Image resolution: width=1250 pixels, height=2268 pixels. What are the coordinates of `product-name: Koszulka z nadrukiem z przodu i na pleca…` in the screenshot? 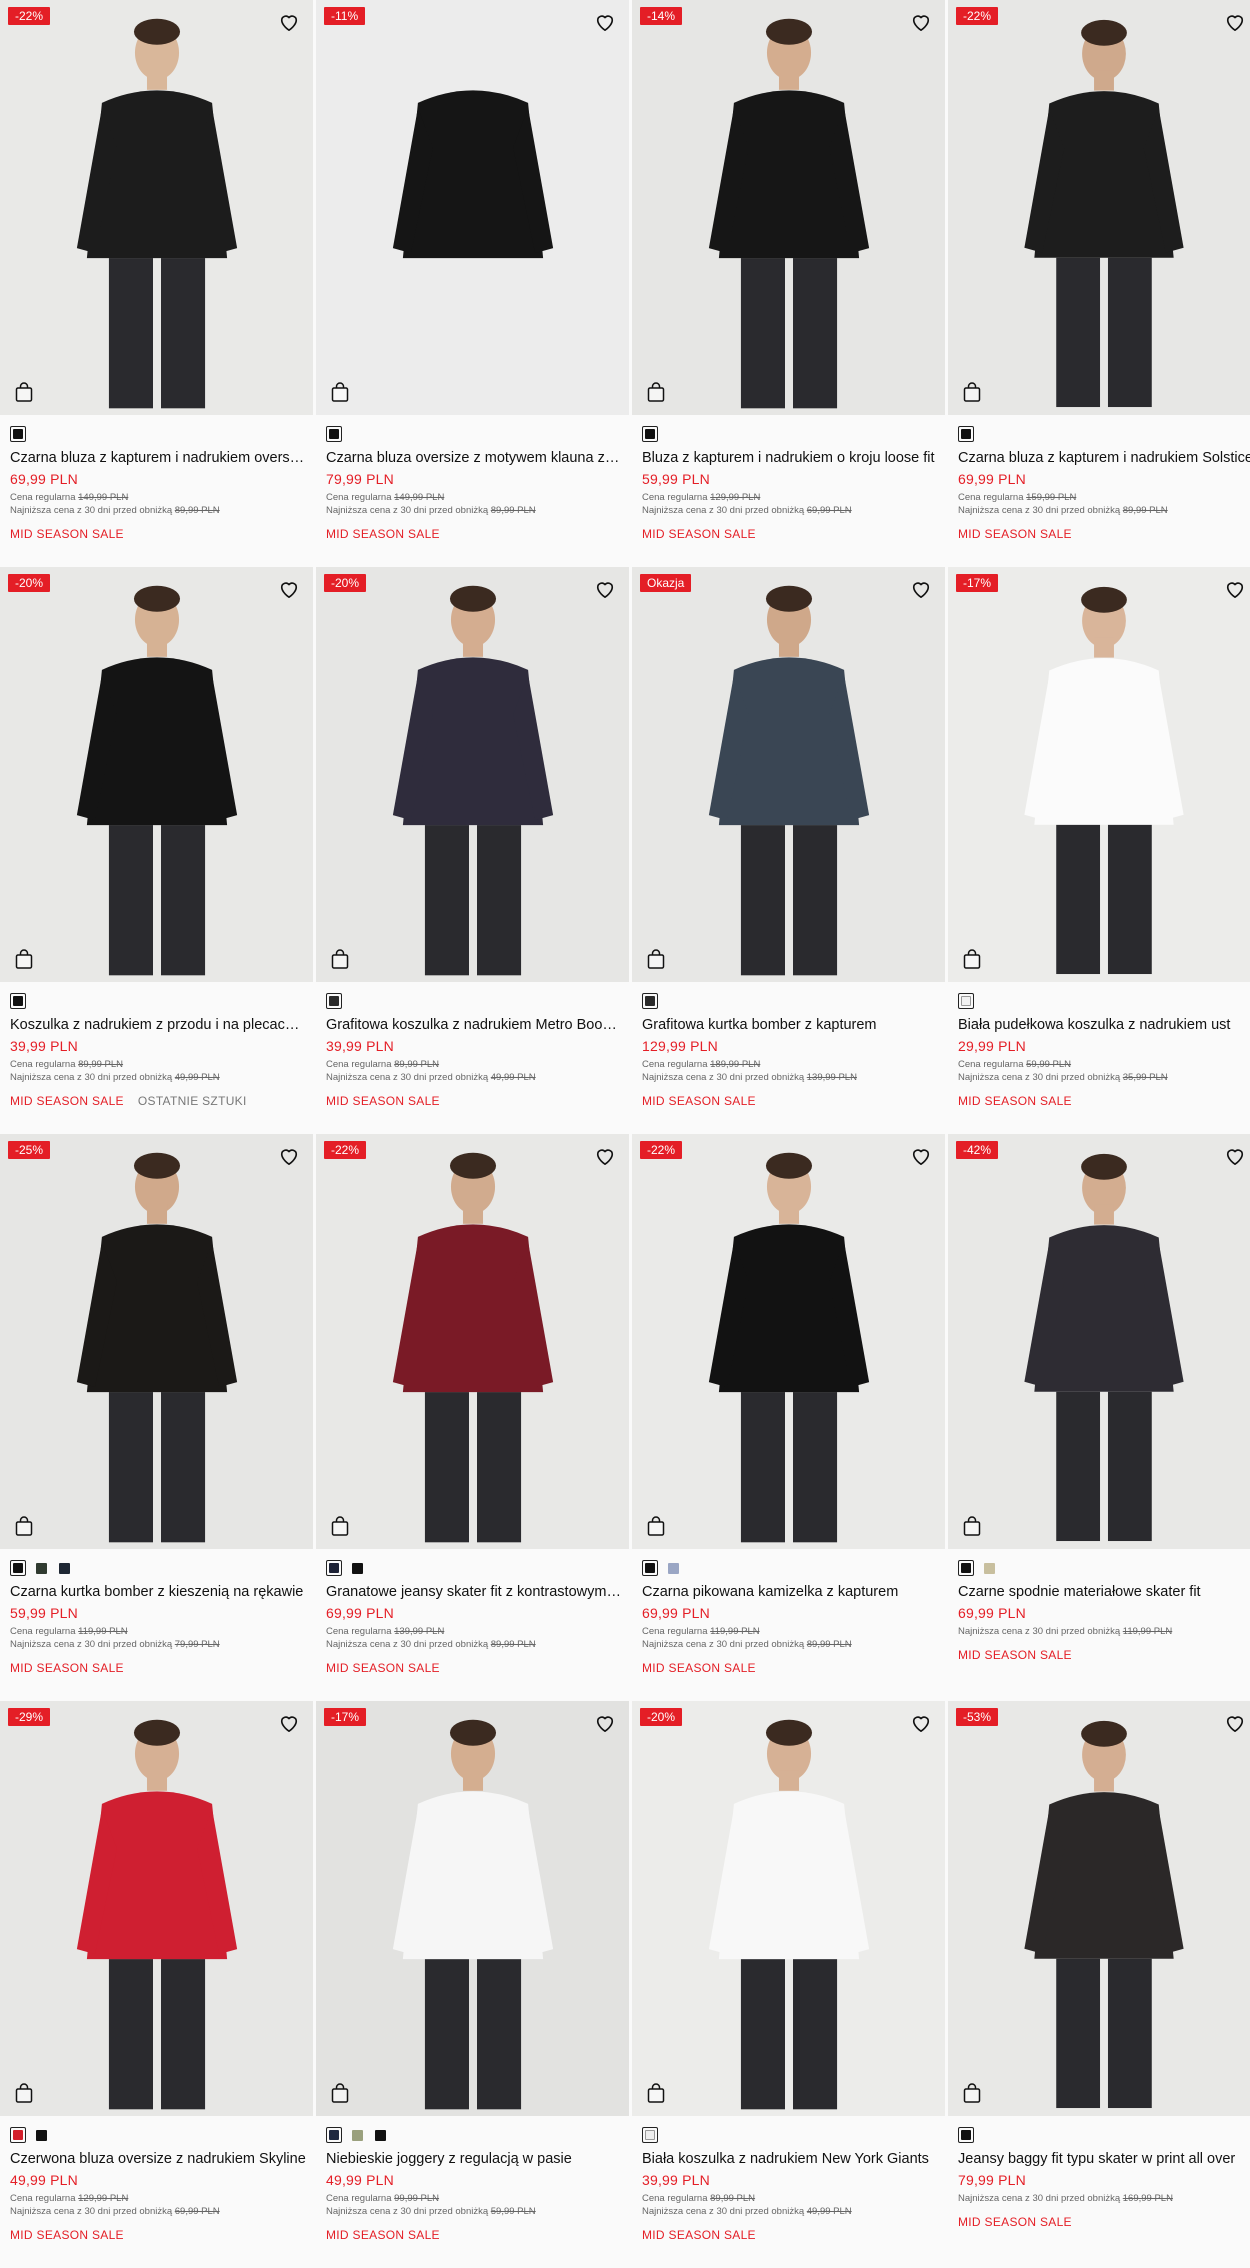 It's located at (158, 1025).